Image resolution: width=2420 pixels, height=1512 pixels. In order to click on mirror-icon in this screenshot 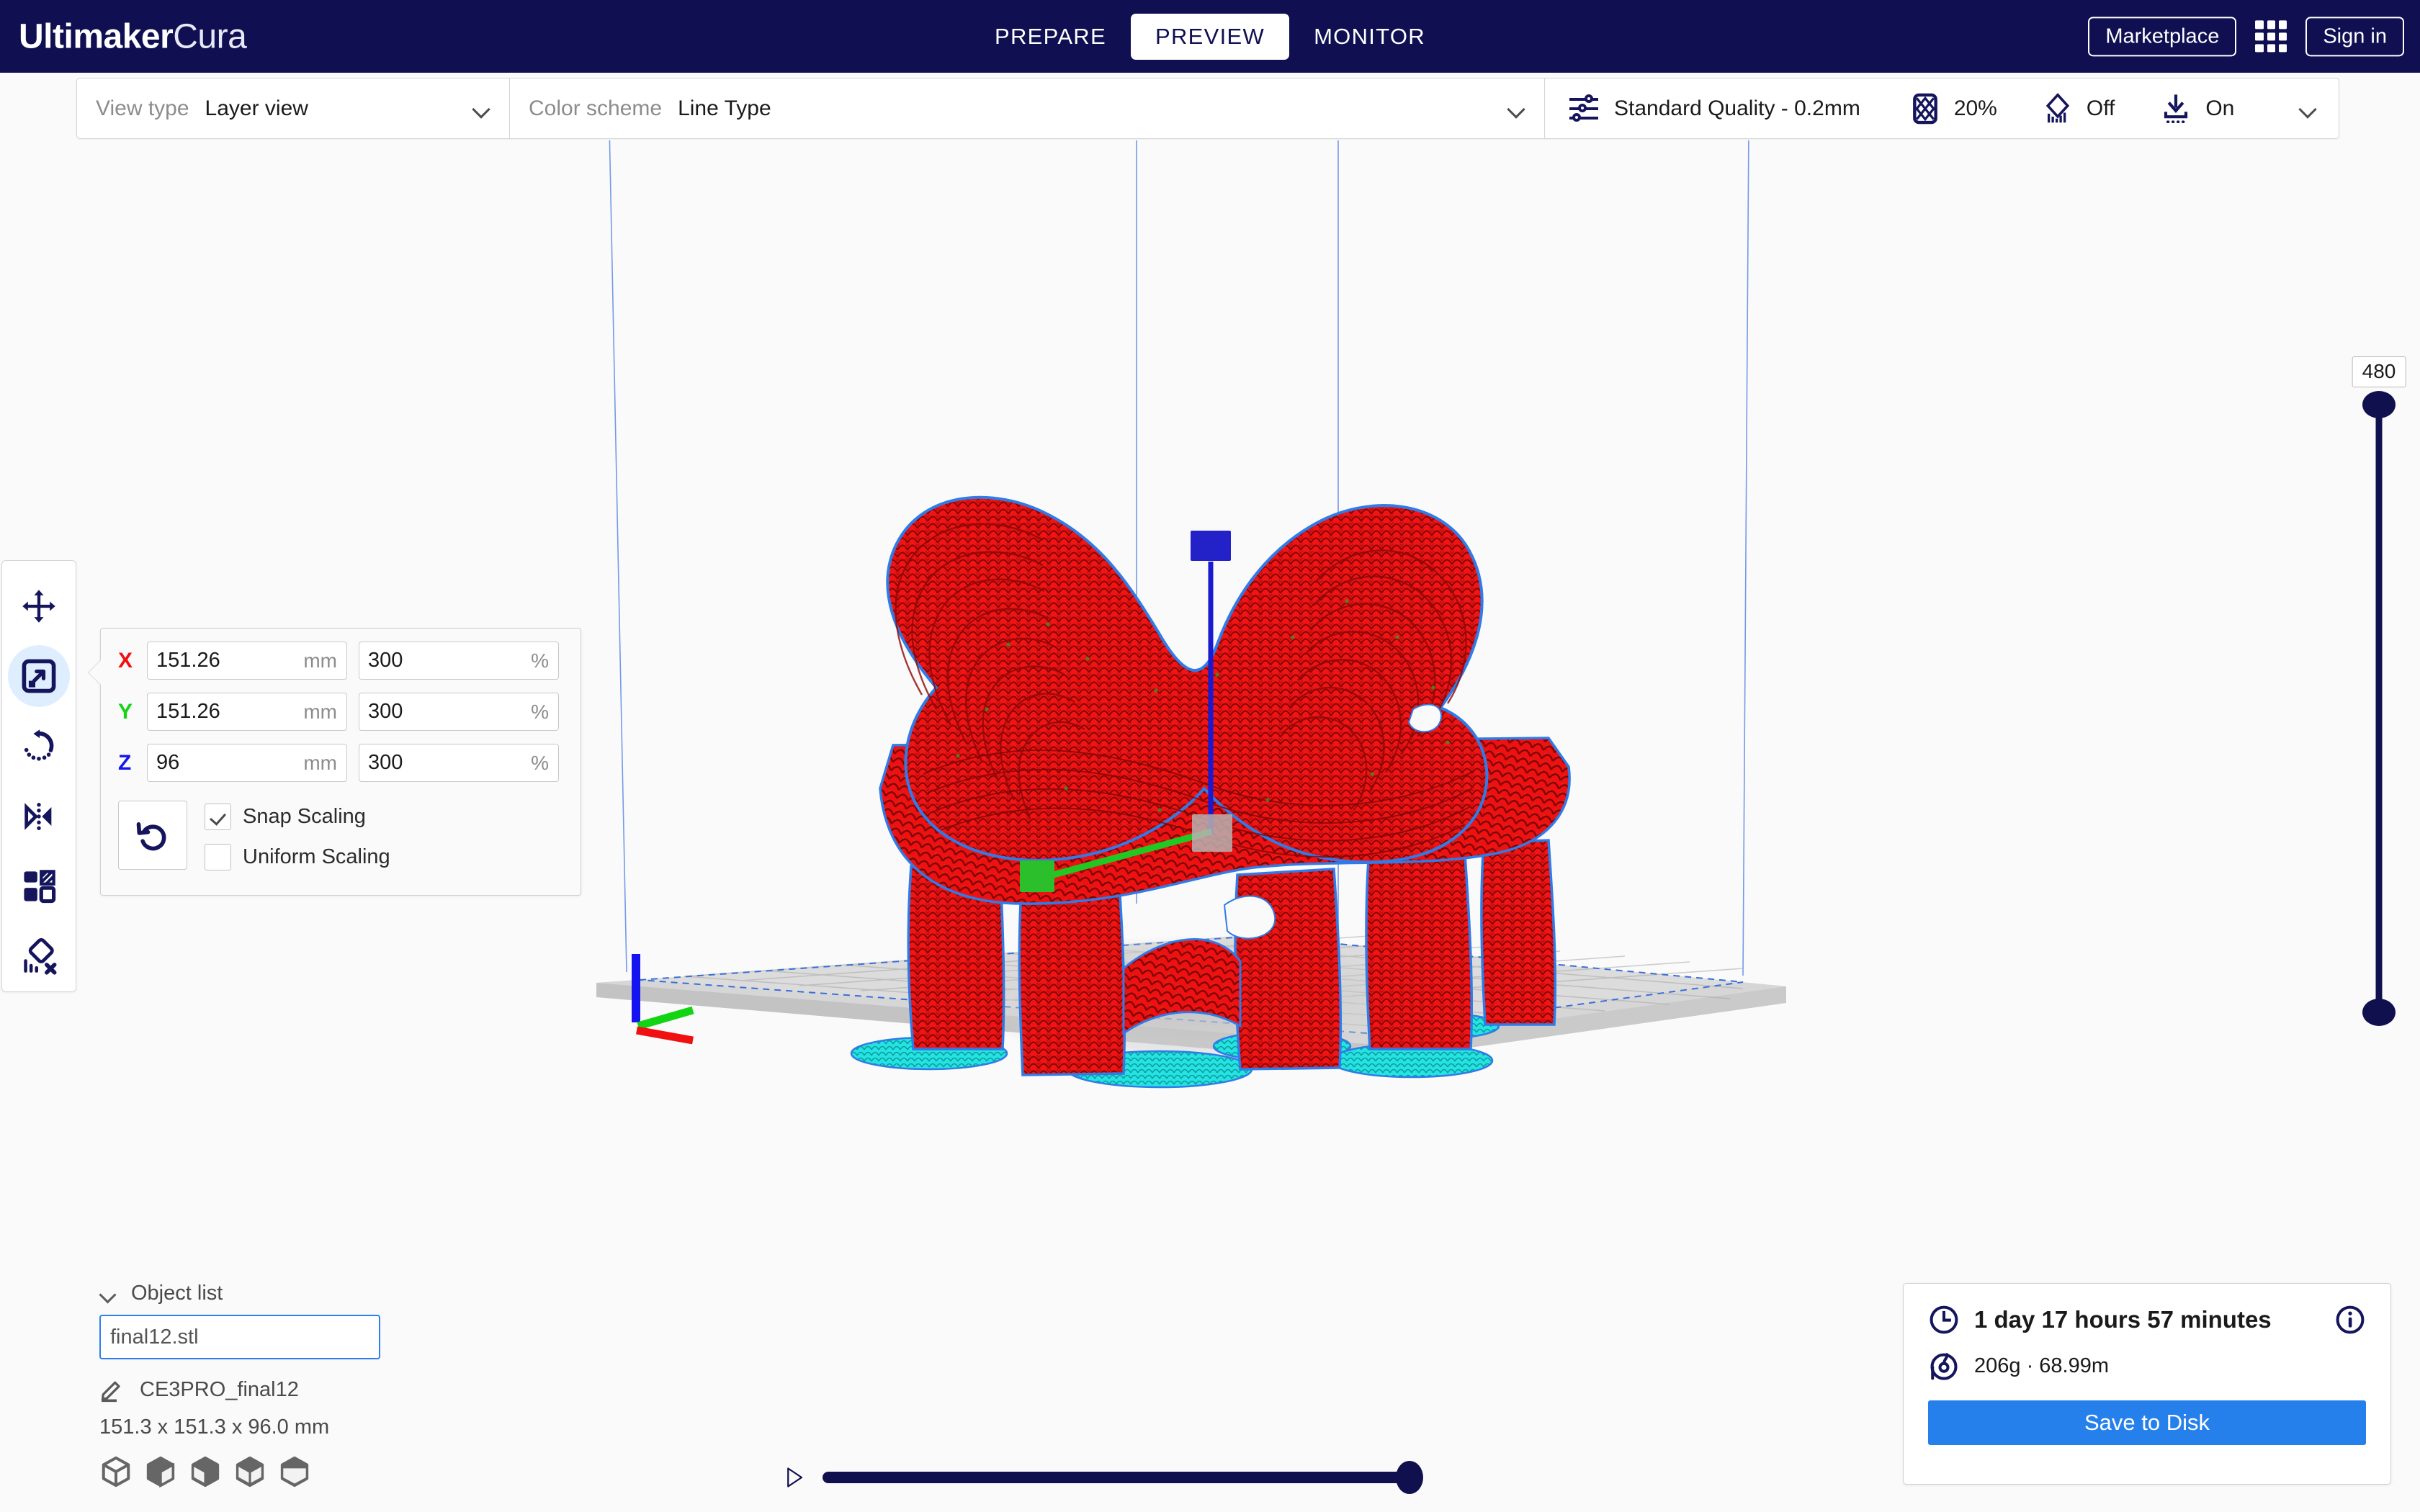, I will do `click(38, 816)`.